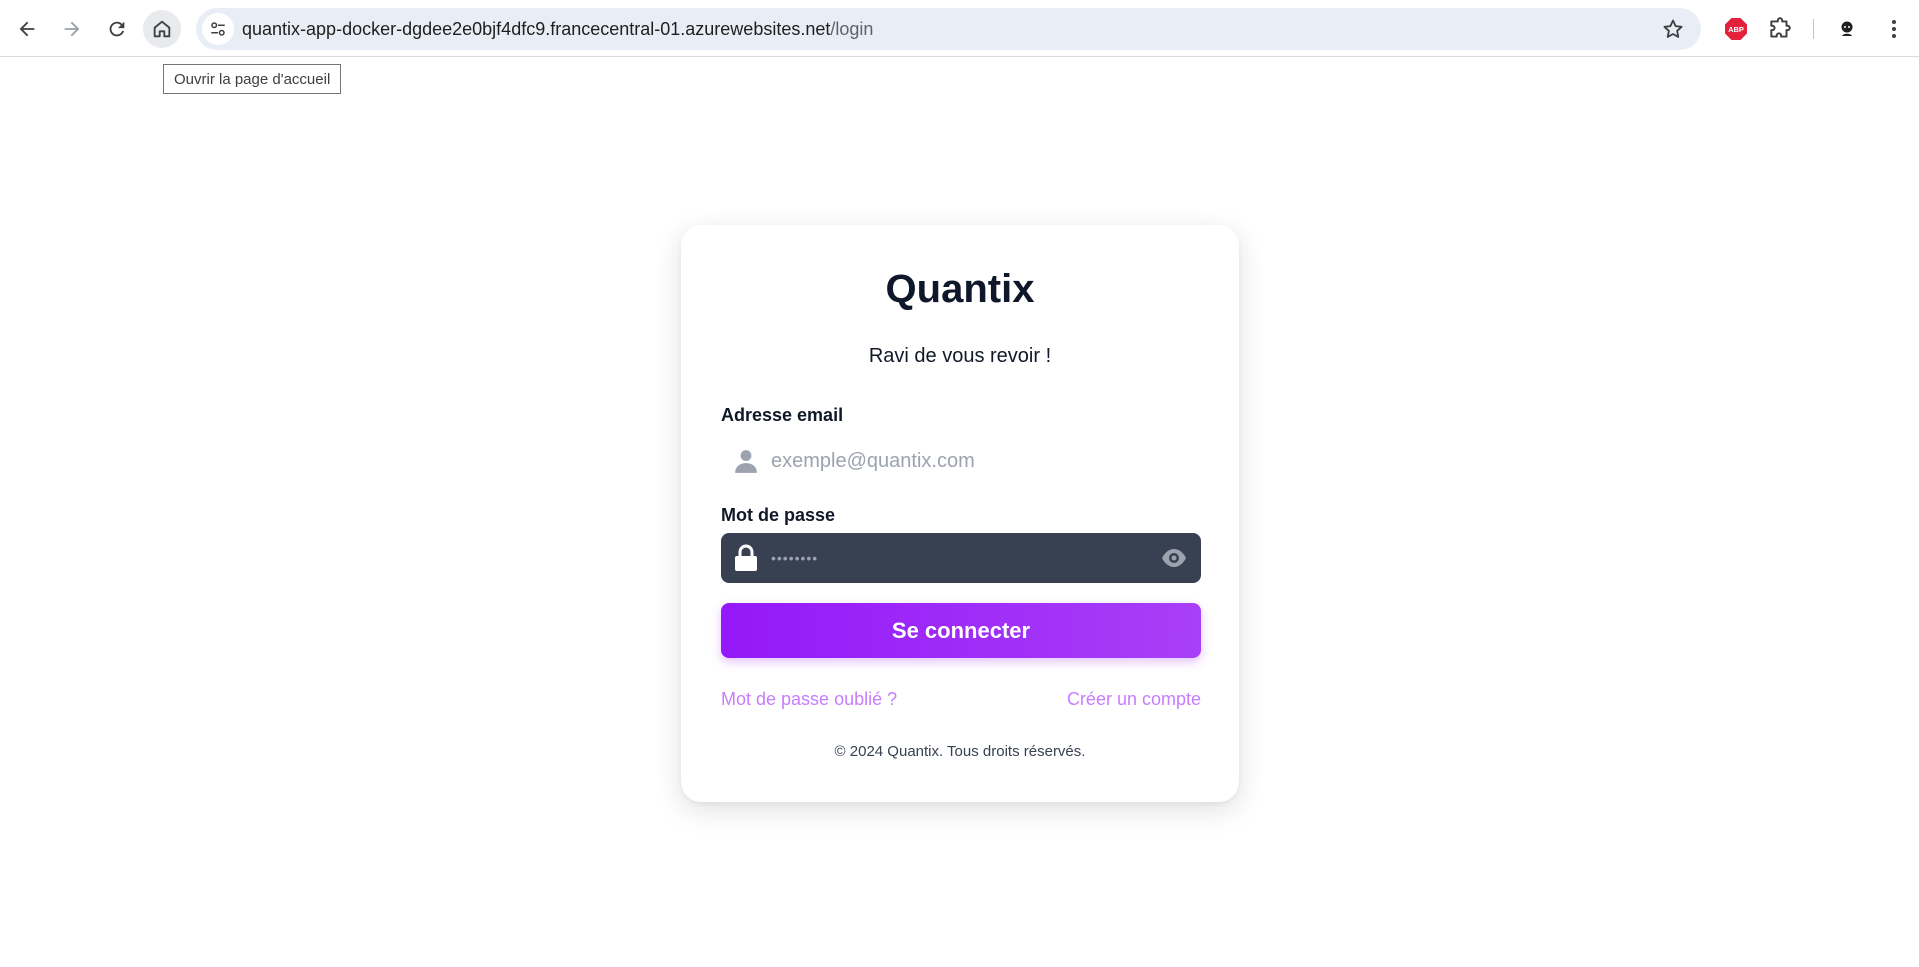 The width and height of the screenshot is (1919, 967). I want to click on password-field: ••••••••, so click(961, 558).